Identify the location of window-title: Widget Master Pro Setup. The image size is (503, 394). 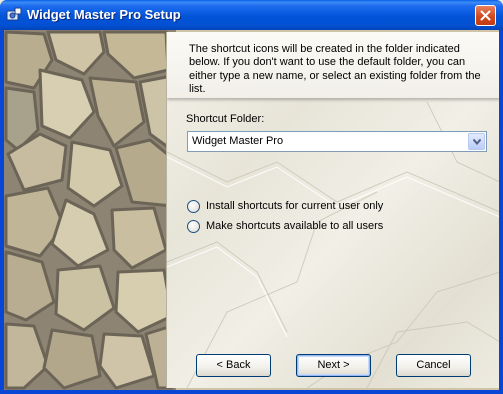
(104, 14).